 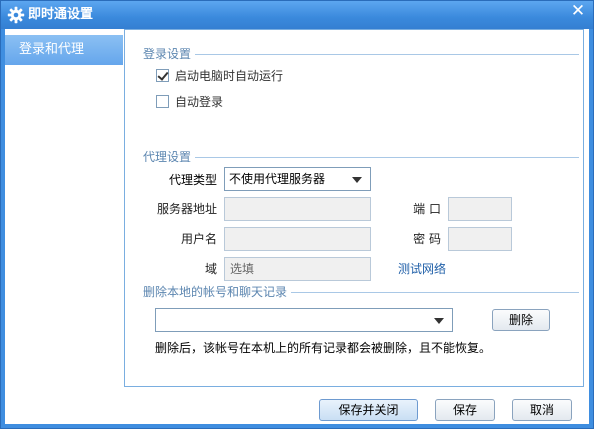 I want to click on username-input, so click(x=297, y=239).